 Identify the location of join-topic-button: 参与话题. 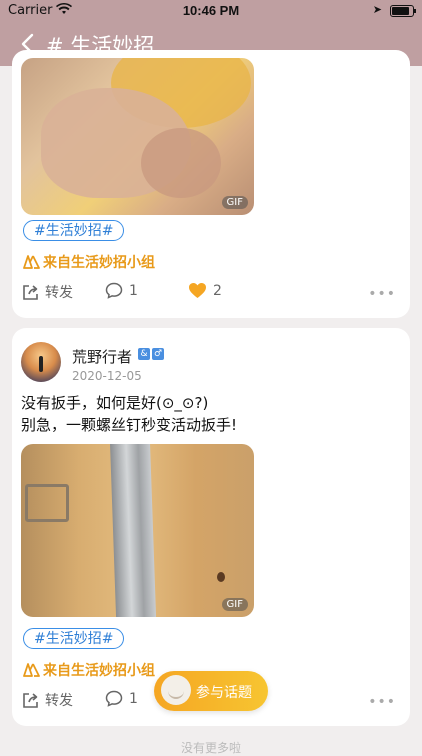
(211, 691).